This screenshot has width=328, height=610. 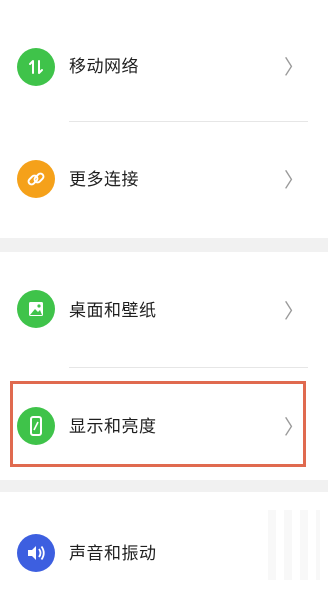 What do you see at coordinates (36, 553) in the screenshot?
I see `sound-vibration-icon` at bounding box center [36, 553].